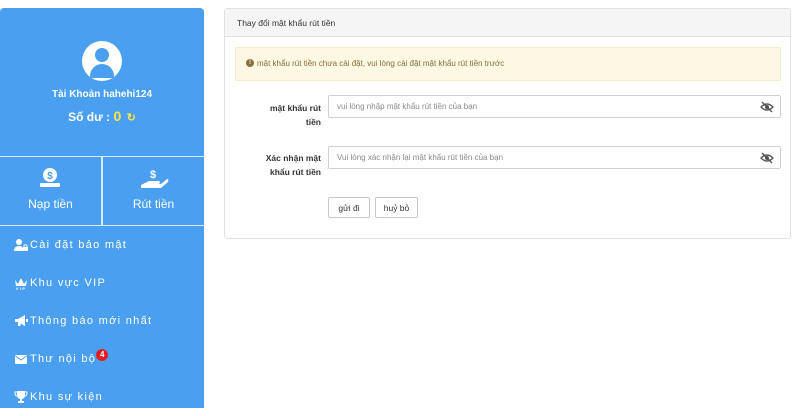  What do you see at coordinates (131, 118) in the screenshot?
I see `refresh-icon: ↻` at bounding box center [131, 118].